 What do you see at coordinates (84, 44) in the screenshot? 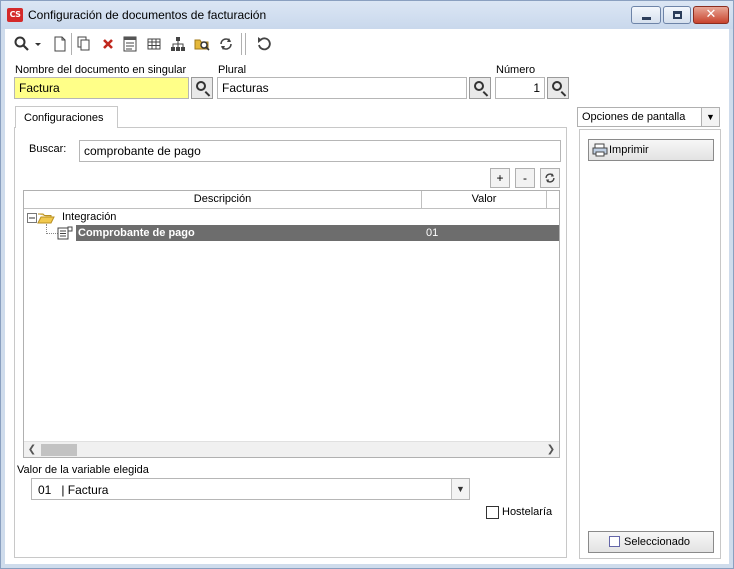
I see `copy-icon` at bounding box center [84, 44].